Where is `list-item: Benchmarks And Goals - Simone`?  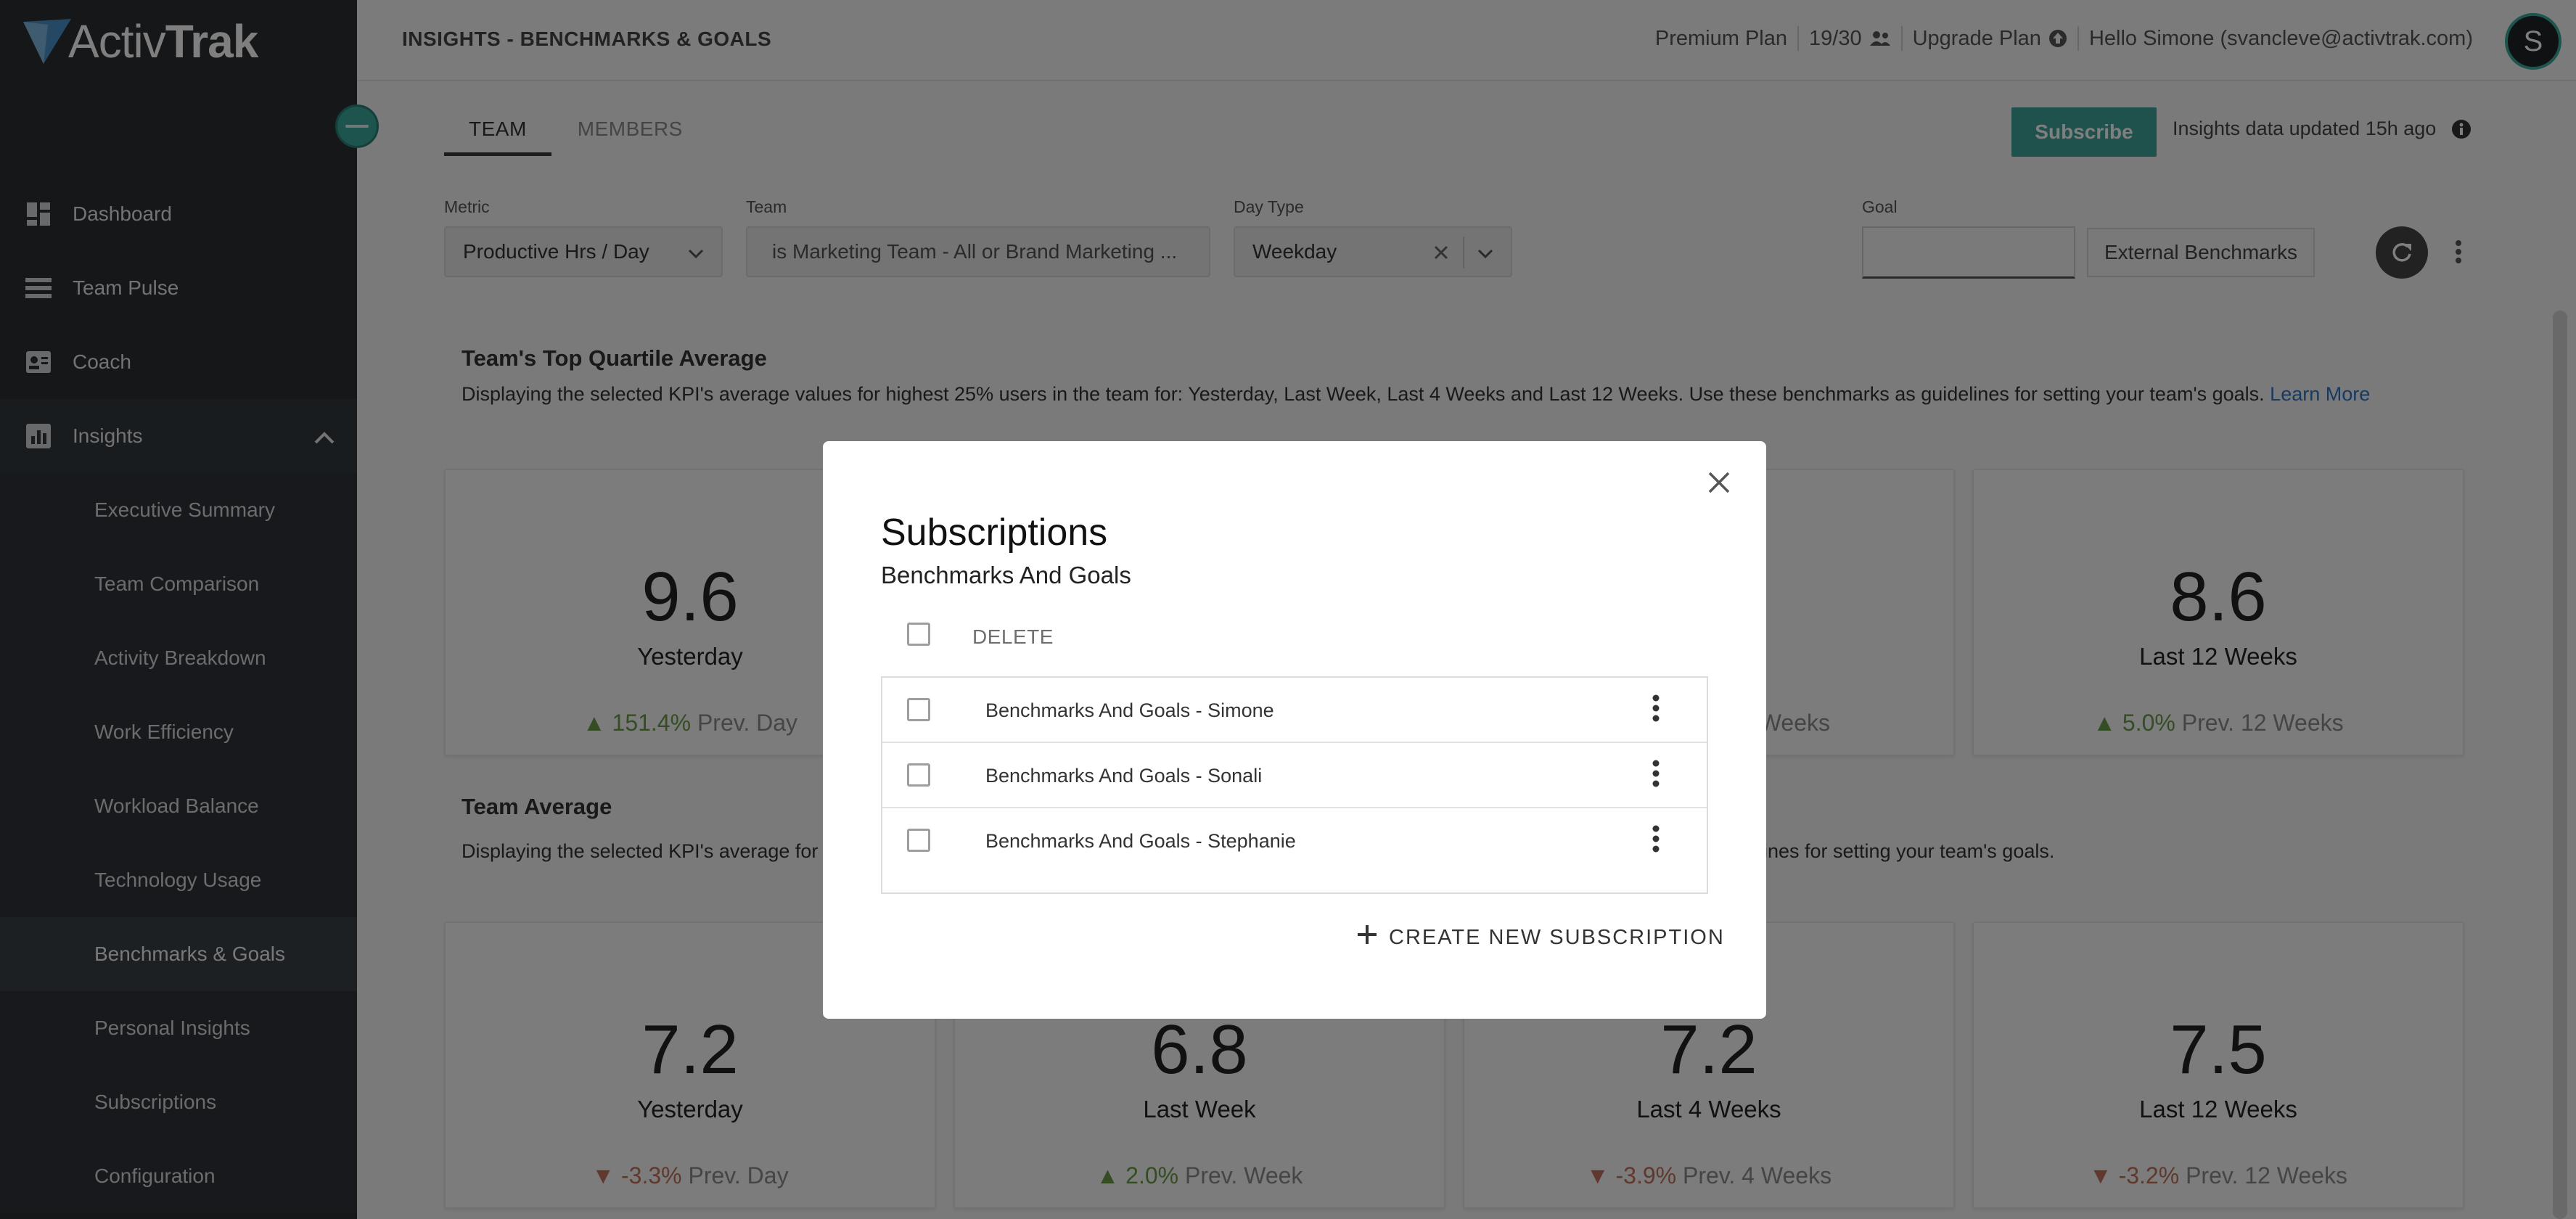
list-item: Benchmarks And Goals - Simone is located at coordinates (1294, 710).